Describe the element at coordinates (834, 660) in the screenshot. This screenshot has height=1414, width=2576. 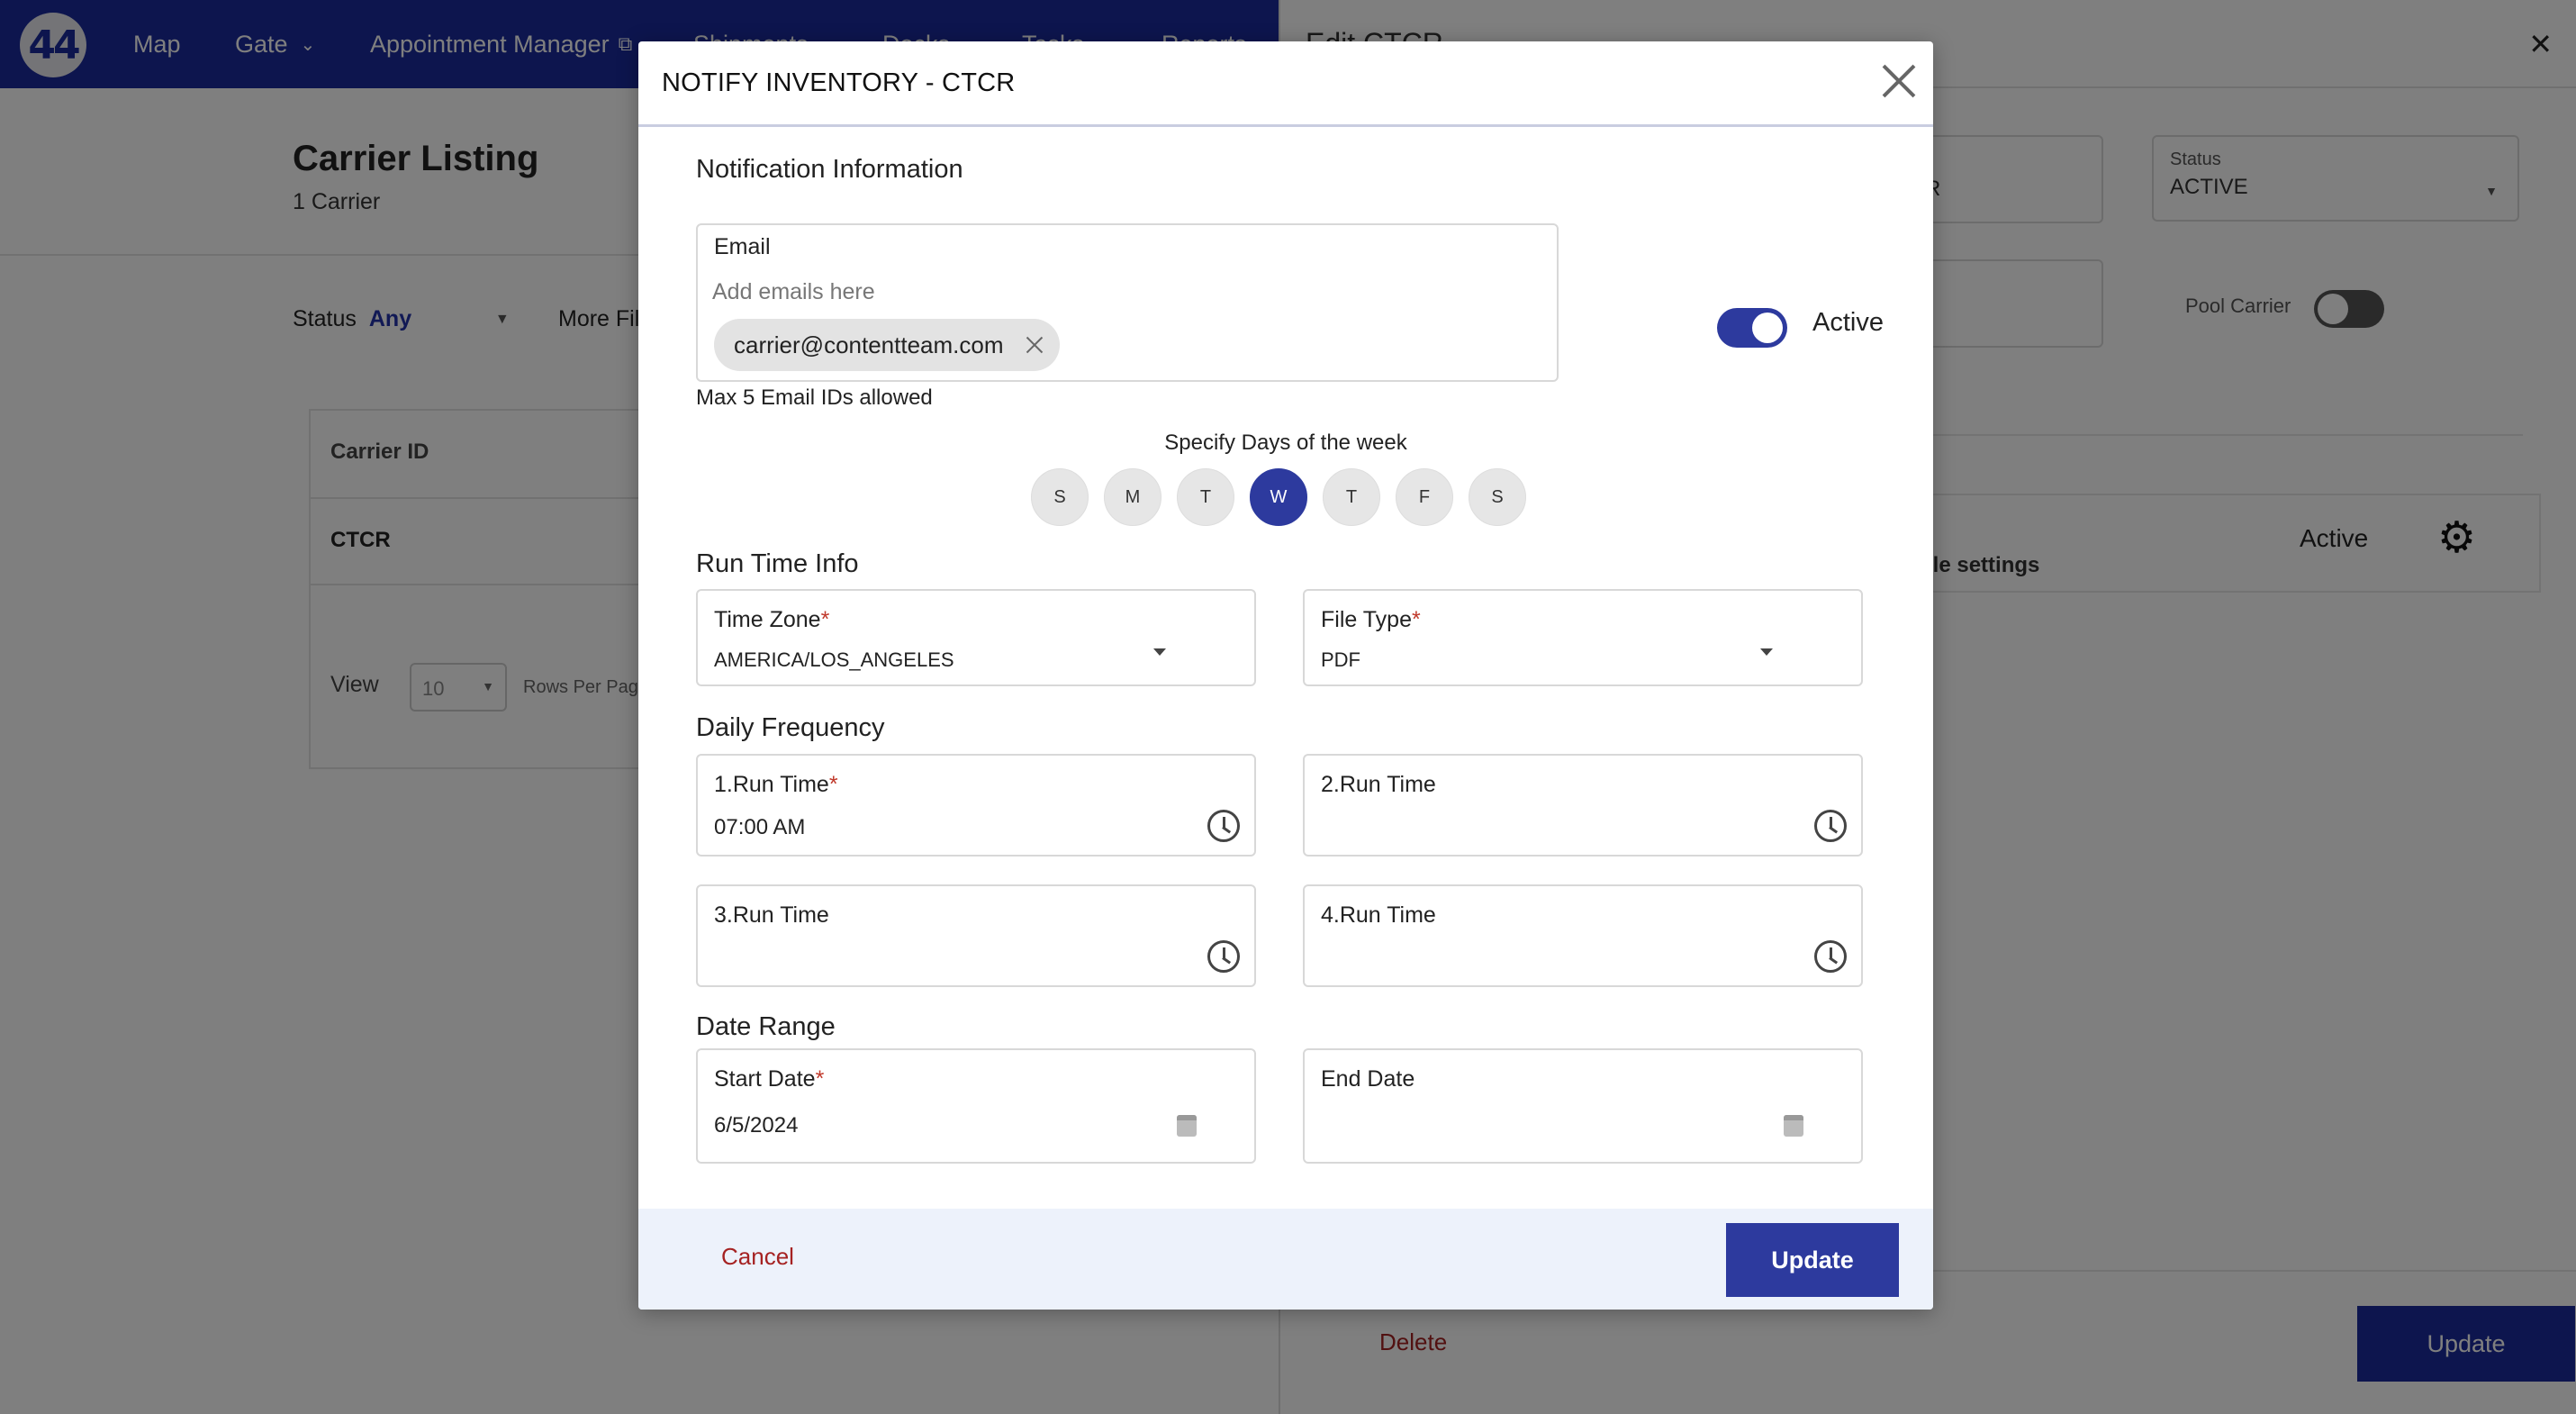
I see `time-zone-value: AMERICA/LOS_ANGELES` at that location.